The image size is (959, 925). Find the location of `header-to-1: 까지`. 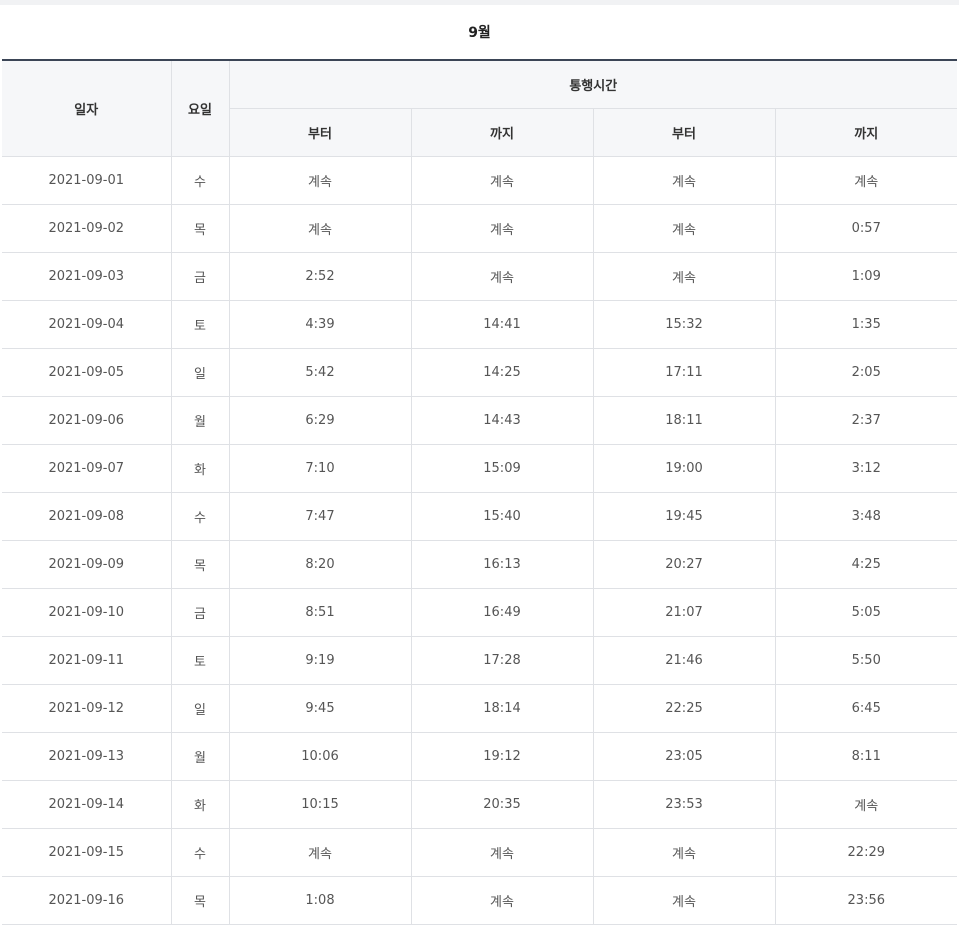

header-to-1: 까지 is located at coordinates (501, 132).